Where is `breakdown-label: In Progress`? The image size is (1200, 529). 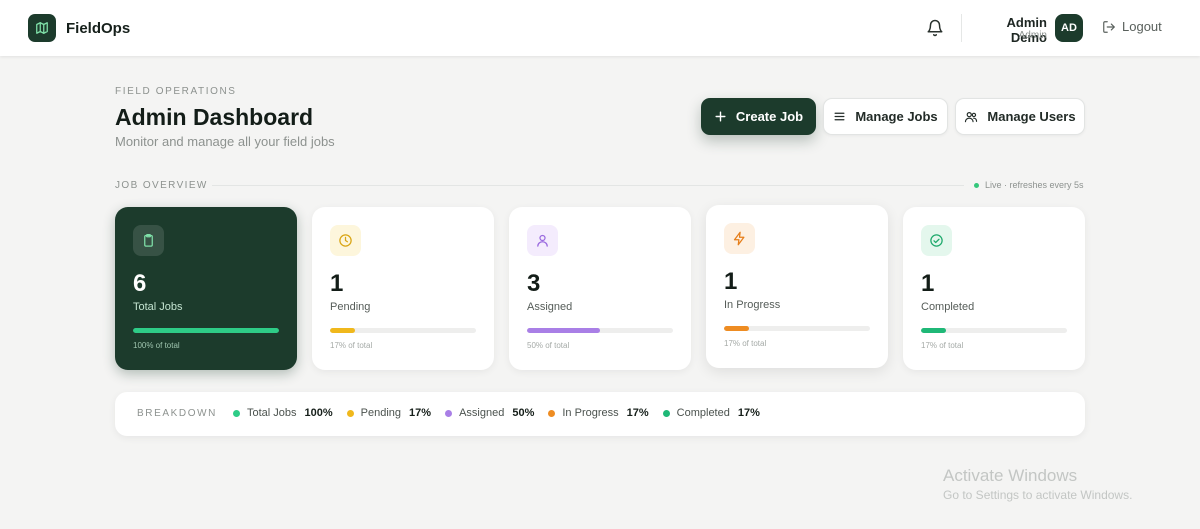 breakdown-label: In Progress is located at coordinates (590, 413).